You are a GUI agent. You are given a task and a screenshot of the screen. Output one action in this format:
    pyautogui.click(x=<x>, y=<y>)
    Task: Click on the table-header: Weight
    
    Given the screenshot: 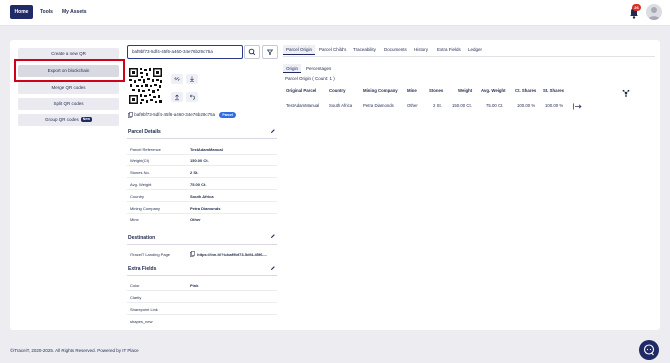 What is the action you would take?
    pyautogui.click(x=465, y=90)
    